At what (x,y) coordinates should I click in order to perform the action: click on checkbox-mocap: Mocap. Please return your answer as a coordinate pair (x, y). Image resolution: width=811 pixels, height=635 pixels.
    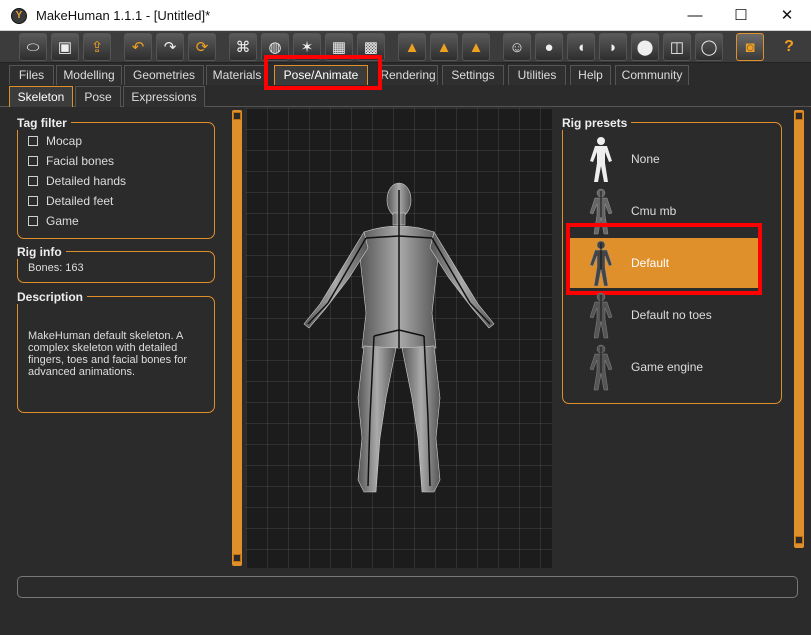
    Looking at the image, I should click on (55, 141).